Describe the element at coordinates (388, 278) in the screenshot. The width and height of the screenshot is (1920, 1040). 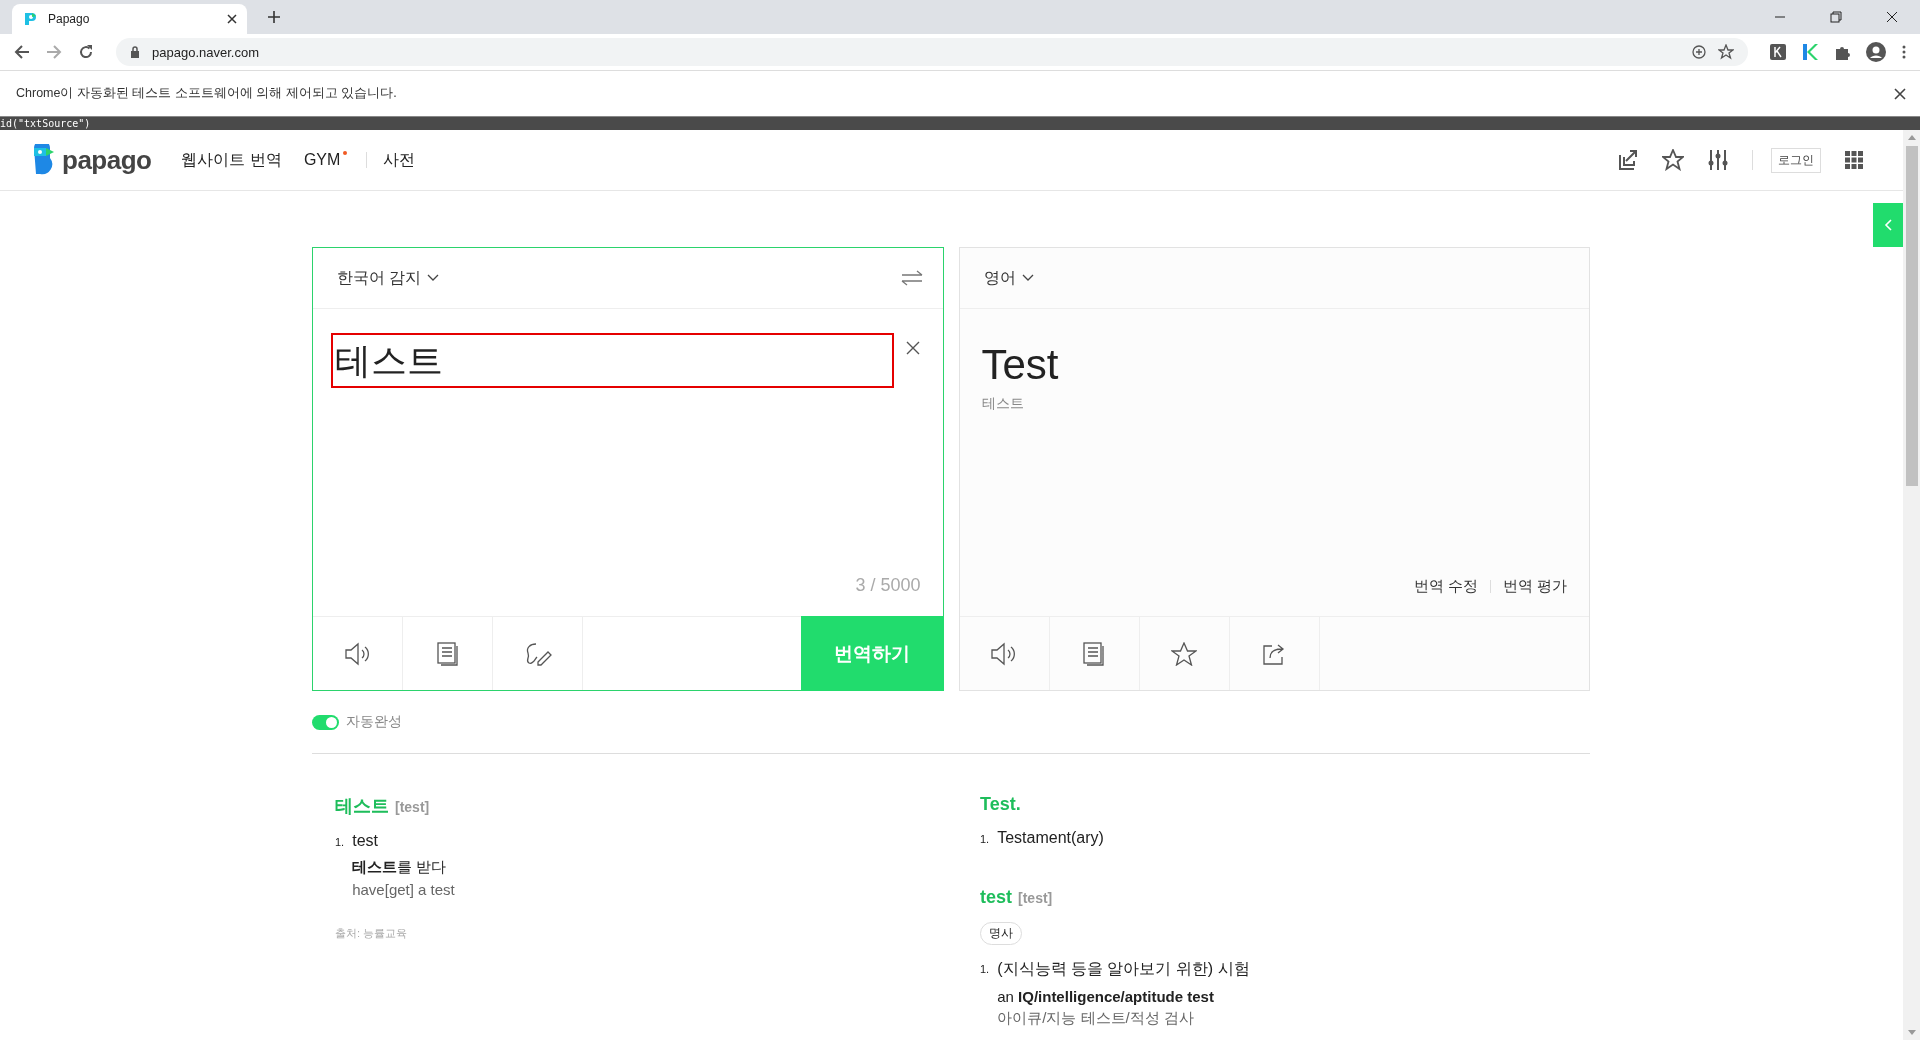
I see `source-language-dropdown: 한국어 감지` at that location.